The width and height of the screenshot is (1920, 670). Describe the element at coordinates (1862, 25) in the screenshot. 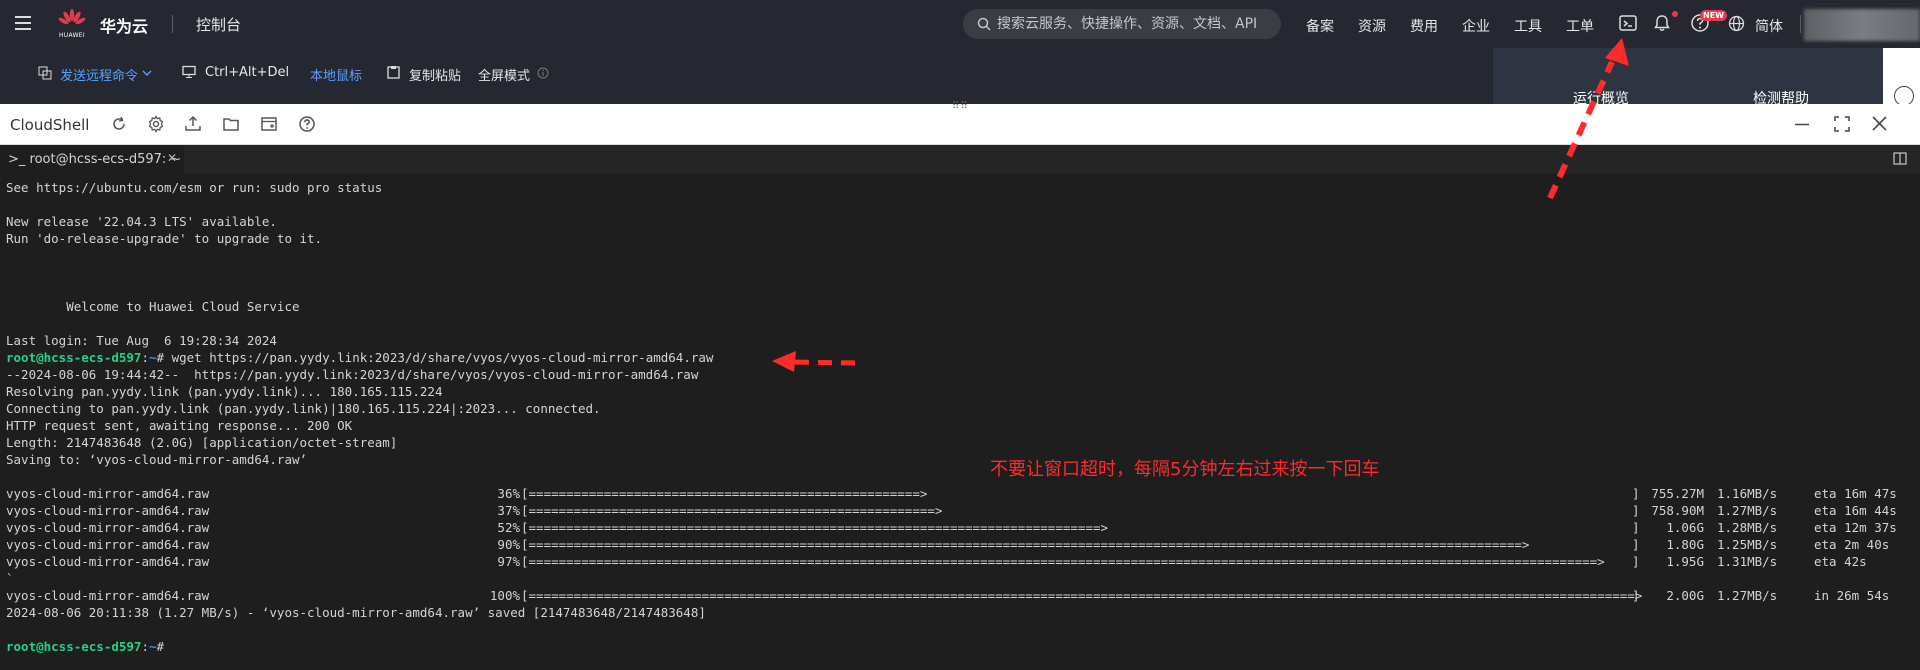

I see `account-avatar` at that location.